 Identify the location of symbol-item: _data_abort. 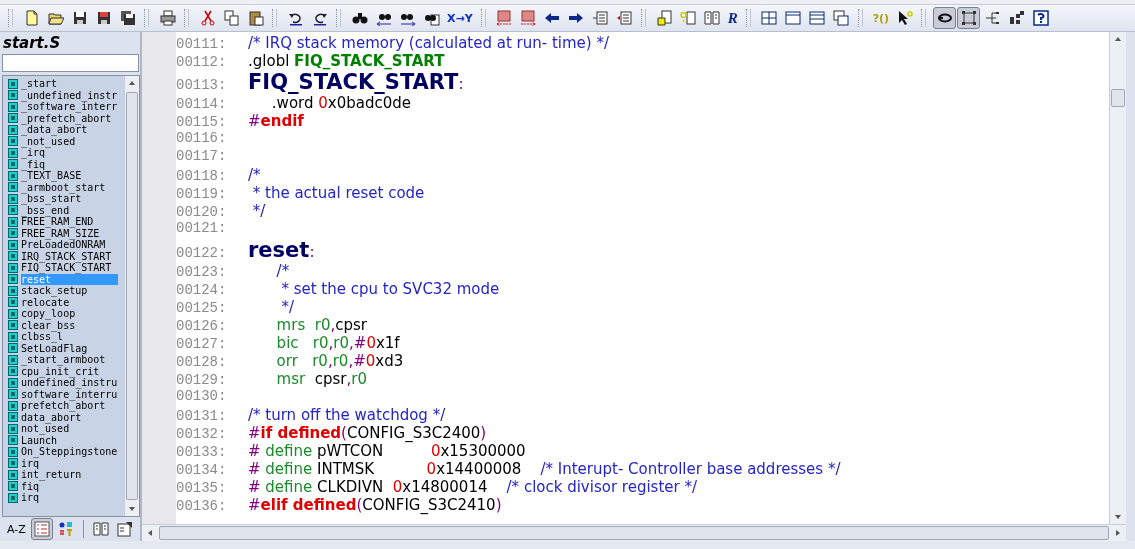
(55, 130).